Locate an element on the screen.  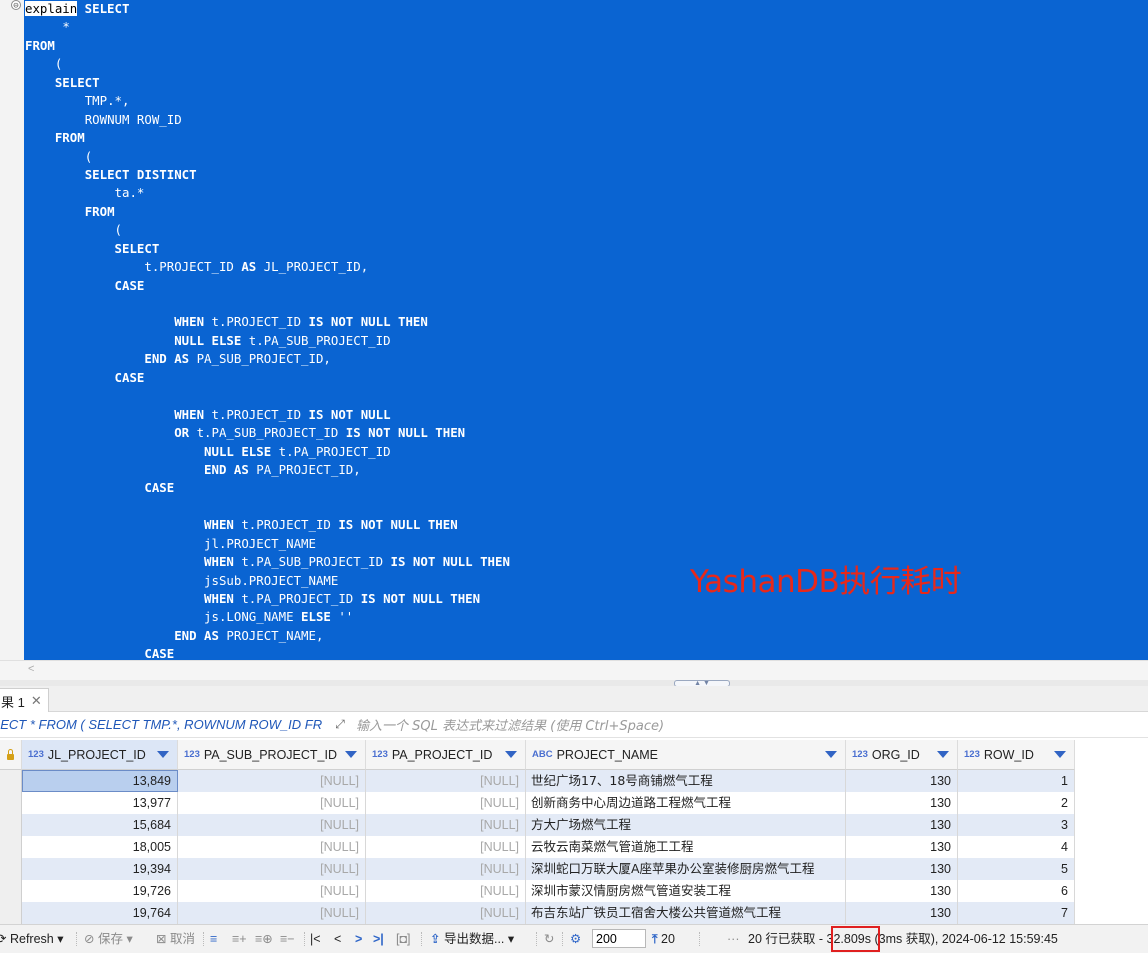
table-cell: 4 is located at coordinates (1016, 847).